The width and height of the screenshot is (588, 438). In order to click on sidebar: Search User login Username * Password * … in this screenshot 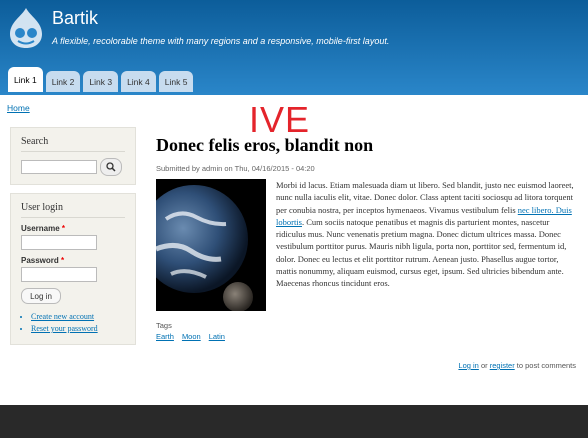, I will do `click(73, 240)`.